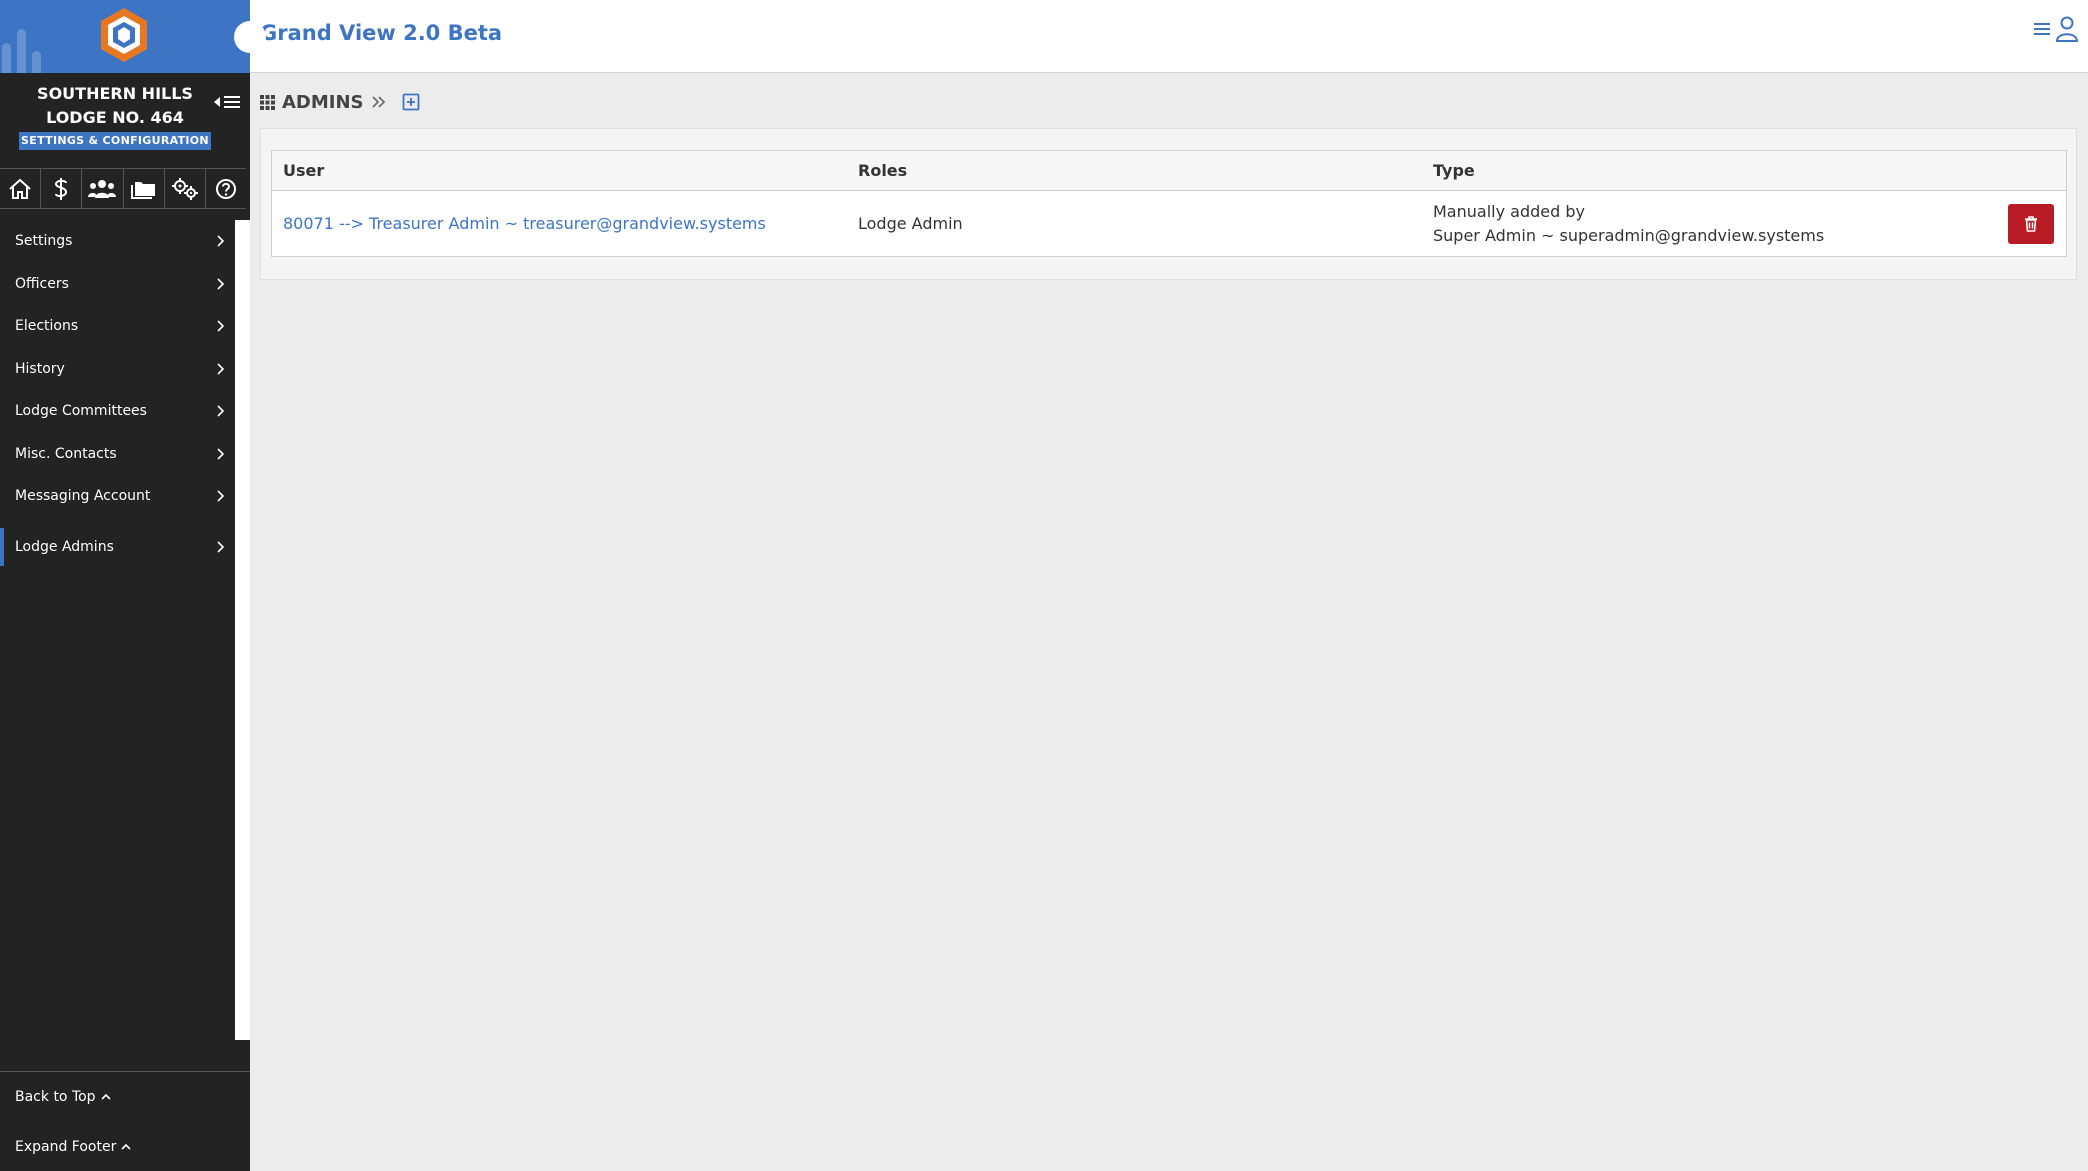  I want to click on sidebar-icon-row, so click(123, 188).